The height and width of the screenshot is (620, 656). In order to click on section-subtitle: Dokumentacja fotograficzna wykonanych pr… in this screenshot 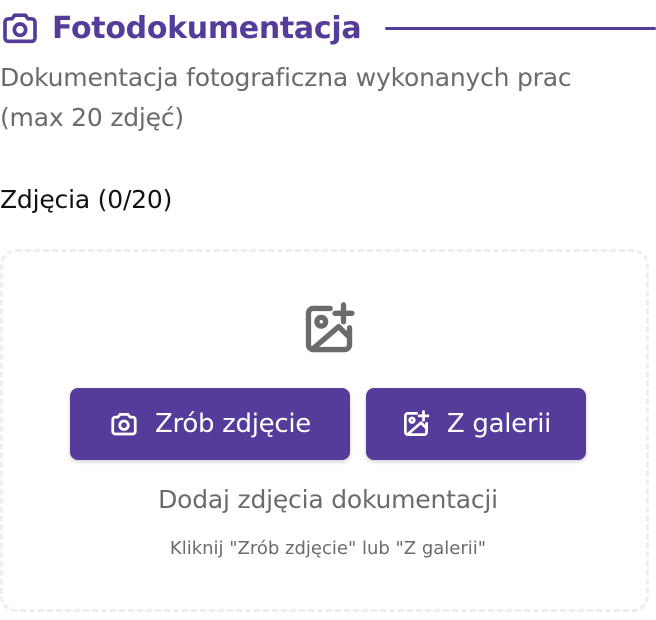, I will do `click(286, 97)`.